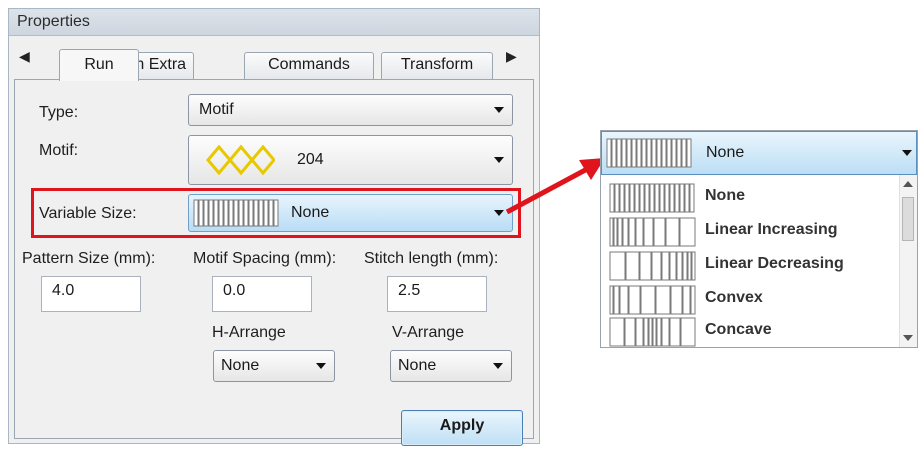 The height and width of the screenshot is (452, 920). I want to click on pattern-size-label: Pattern Size (mm):, so click(89, 258).